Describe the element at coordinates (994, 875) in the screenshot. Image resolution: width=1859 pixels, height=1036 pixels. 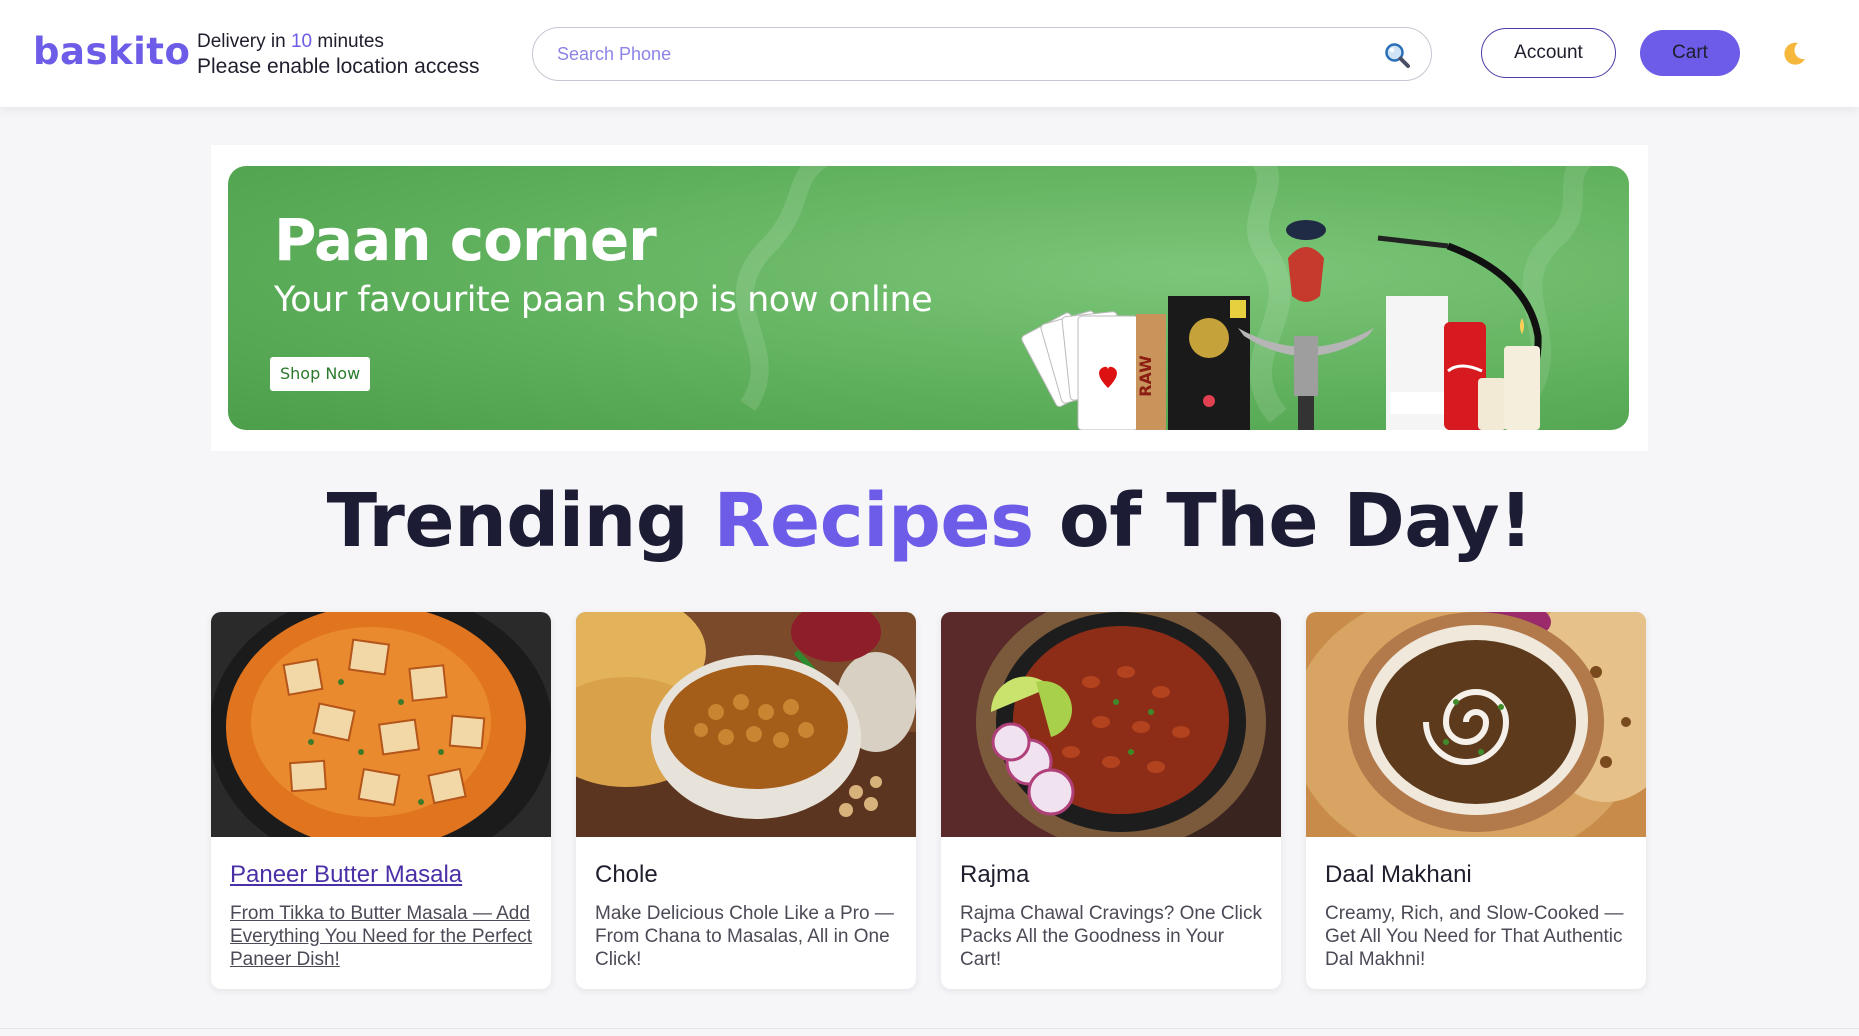
I see `recipe-title: Rajma` at that location.